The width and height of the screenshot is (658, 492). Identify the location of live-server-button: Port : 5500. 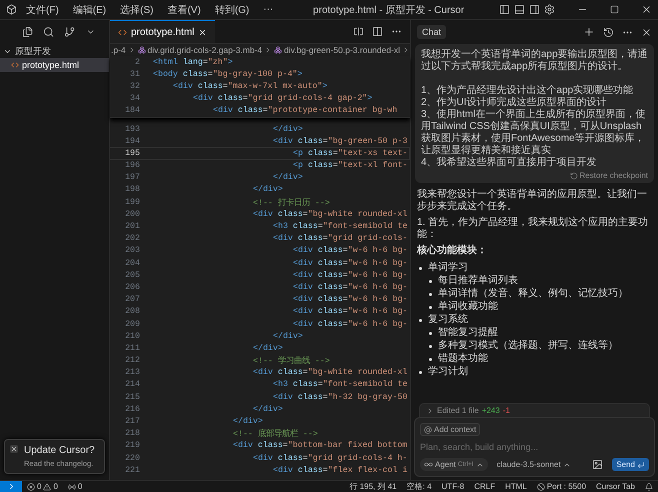
(562, 486).